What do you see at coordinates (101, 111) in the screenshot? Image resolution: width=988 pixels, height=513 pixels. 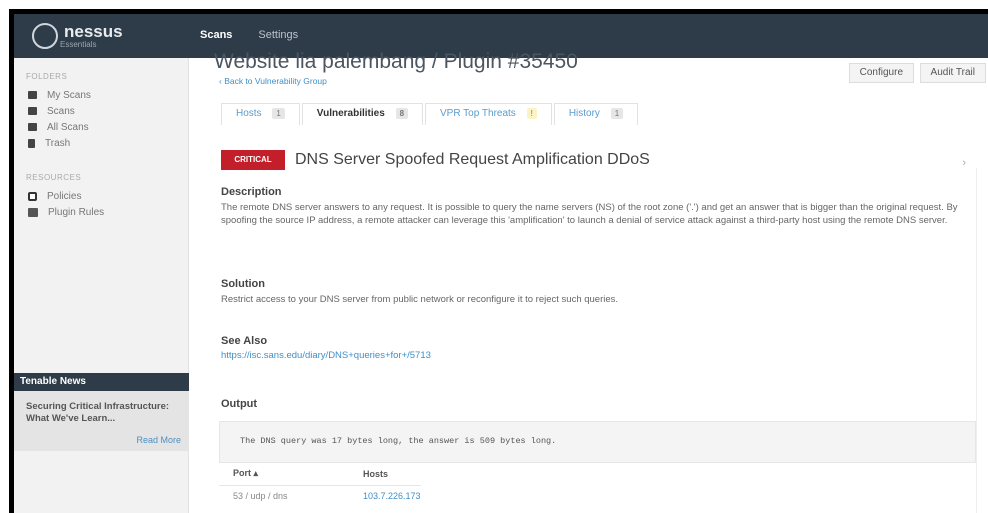 I see `sidebar-item-scans: Scans` at bounding box center [101, 111].